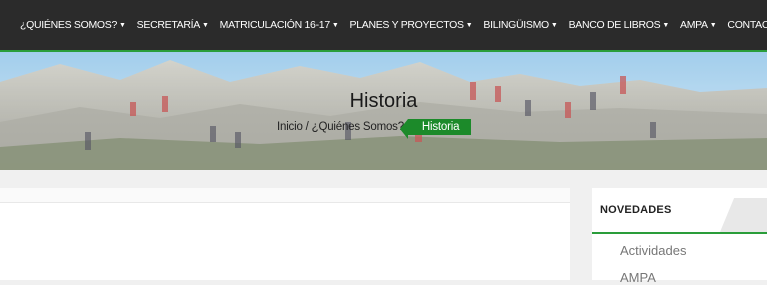  Describe the element at coordinates (435, 129) in the screenshot. I see `breadcrumb-current: Historia` at that location.